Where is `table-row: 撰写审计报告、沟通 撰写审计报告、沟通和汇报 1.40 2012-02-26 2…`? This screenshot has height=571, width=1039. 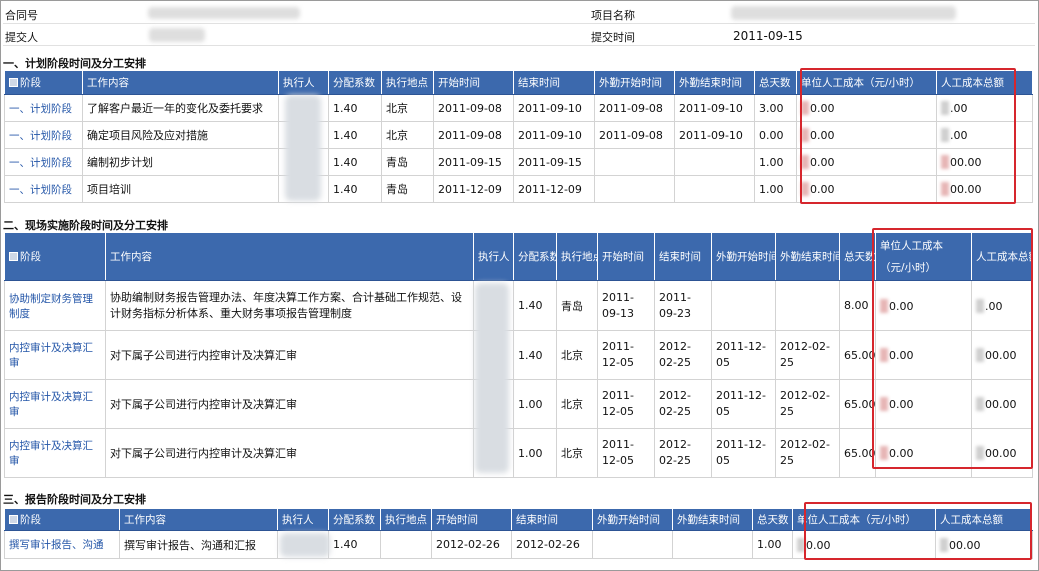
table-row: 撰写审计报告、沟通 撰写审计报告、沟通和汇报 1.40 2012-02-26 2… is located at coordinates (518, 544).